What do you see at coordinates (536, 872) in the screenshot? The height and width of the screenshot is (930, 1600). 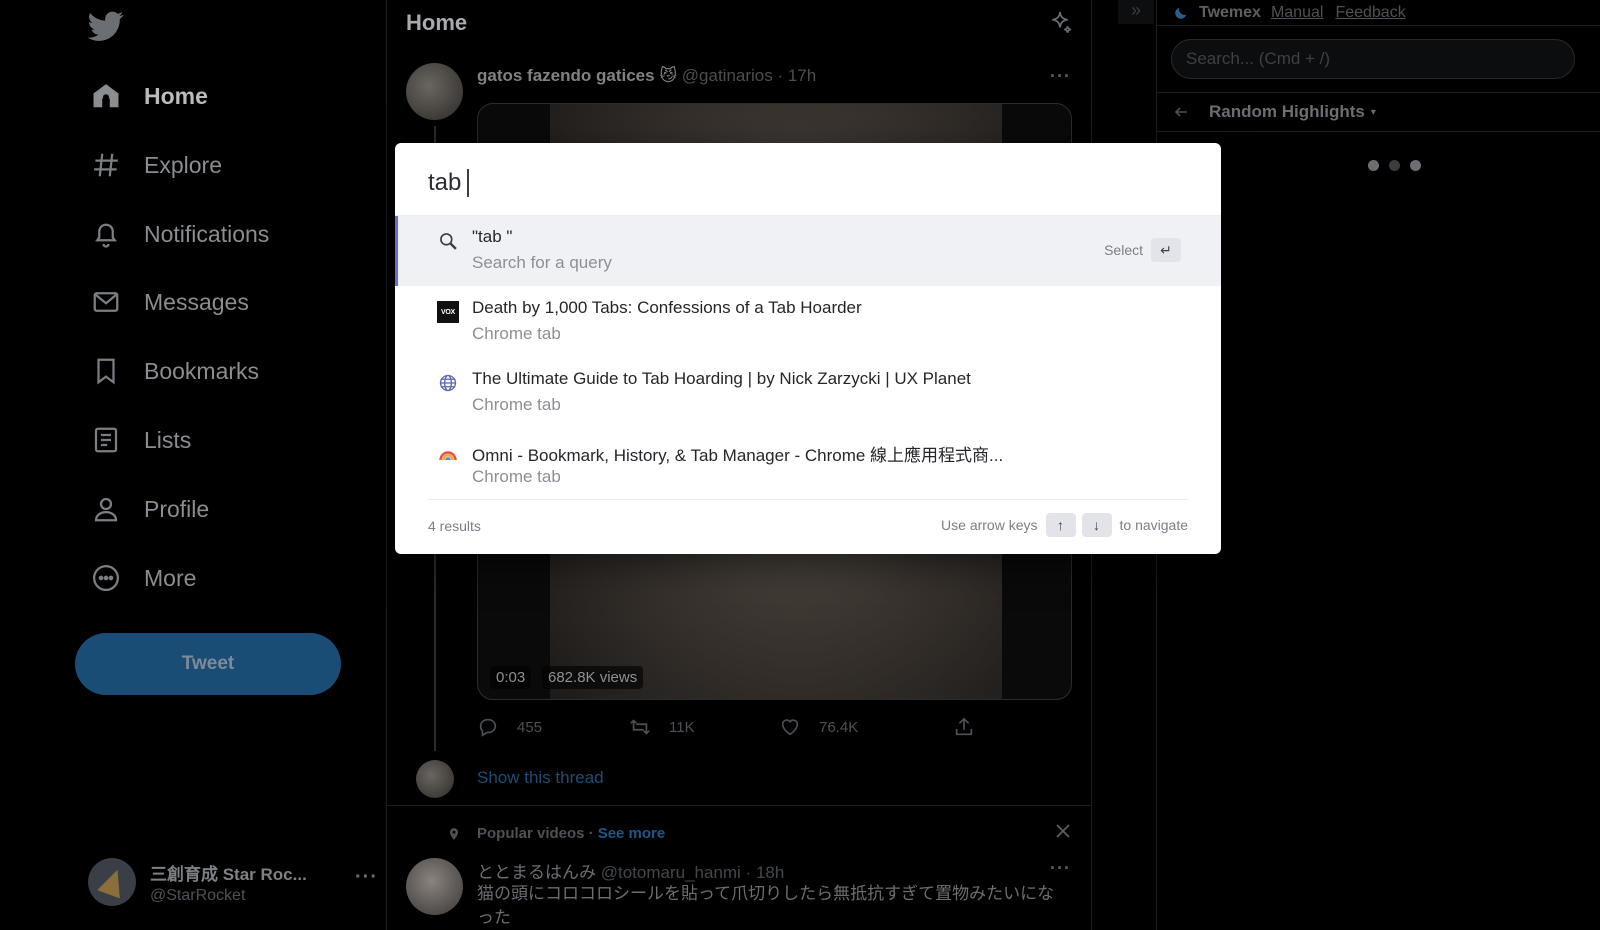 I see `tweet2-author-name: ととまるはんみ` at bounding box center [536, 872].